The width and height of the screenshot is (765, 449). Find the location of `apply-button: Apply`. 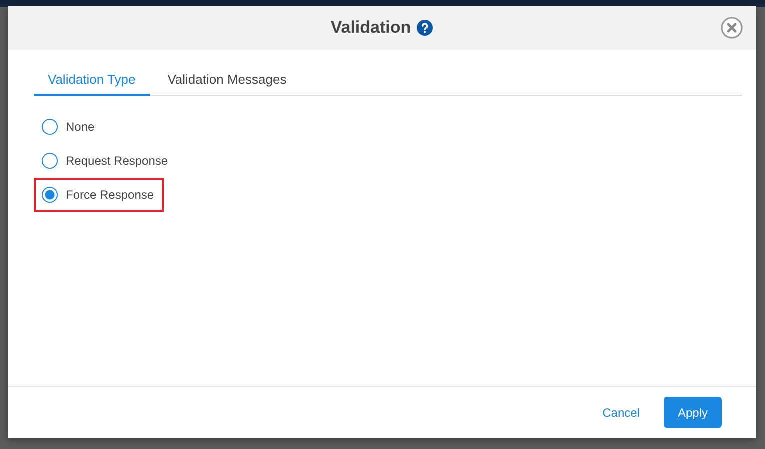

apply-button: Apply is located at coordinates (693, 412).